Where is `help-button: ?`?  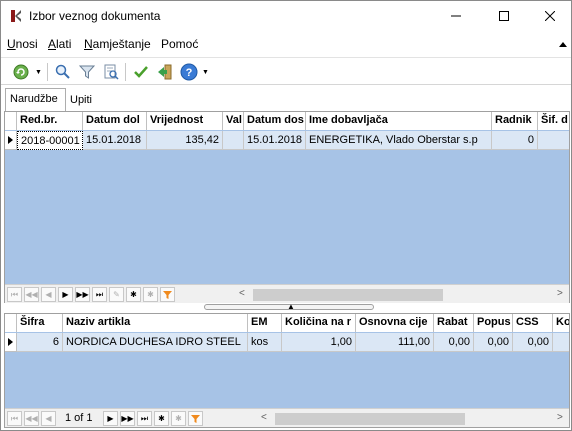
help-button: ? is located at coordinates (189, 72).